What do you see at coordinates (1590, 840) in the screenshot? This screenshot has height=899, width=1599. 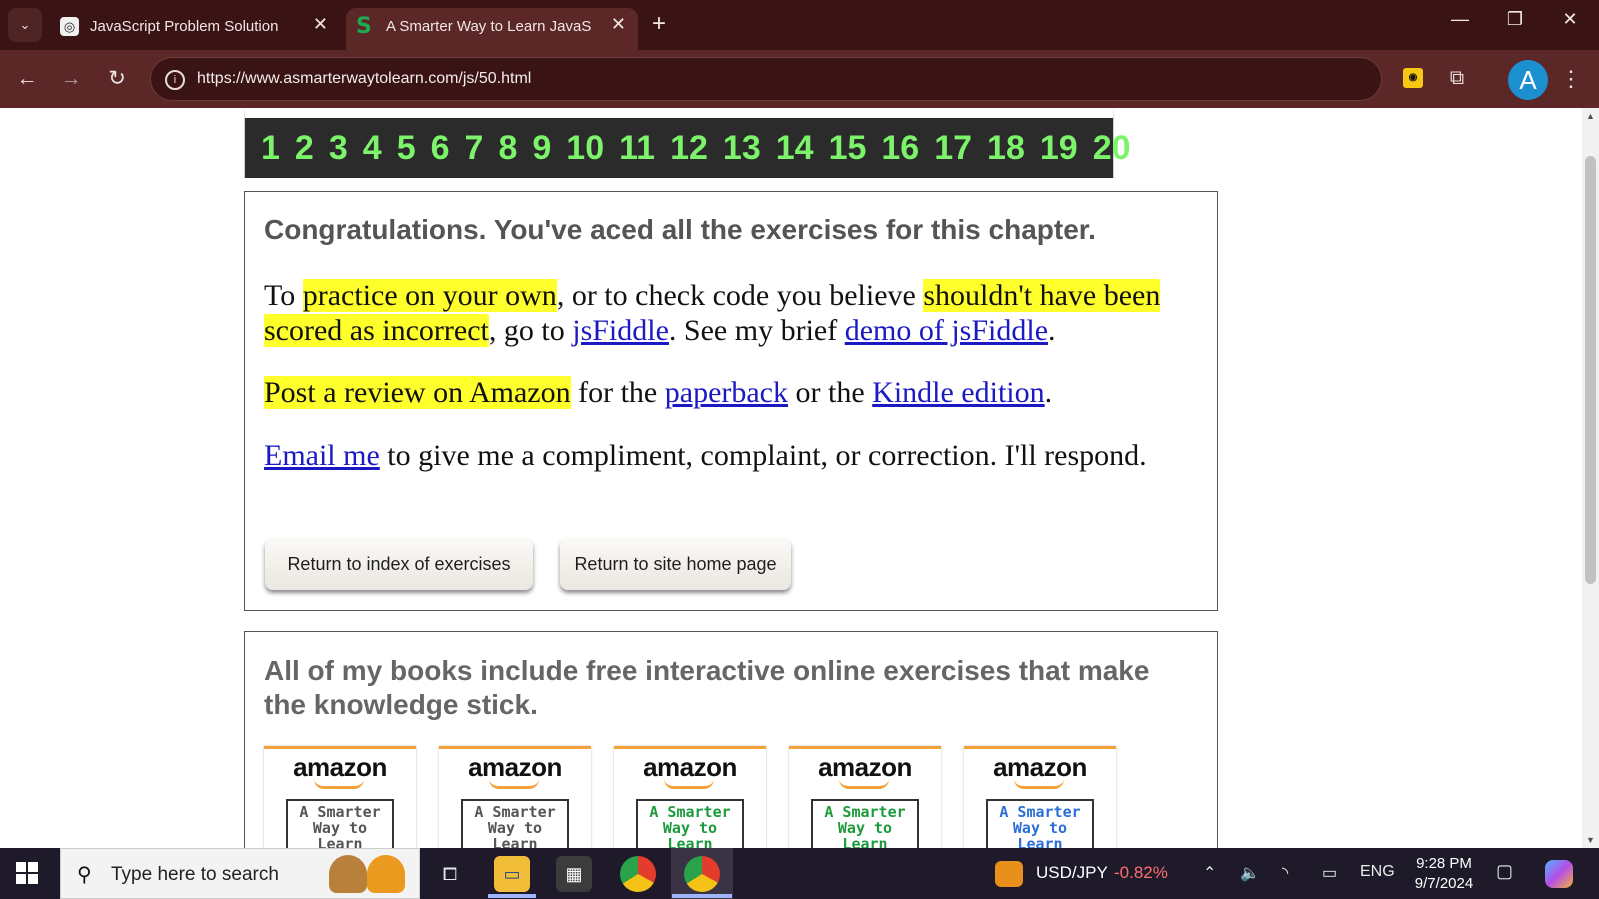 I see `scroll-down-arrow-icon: ▼` at bounding box center [1590, 840].